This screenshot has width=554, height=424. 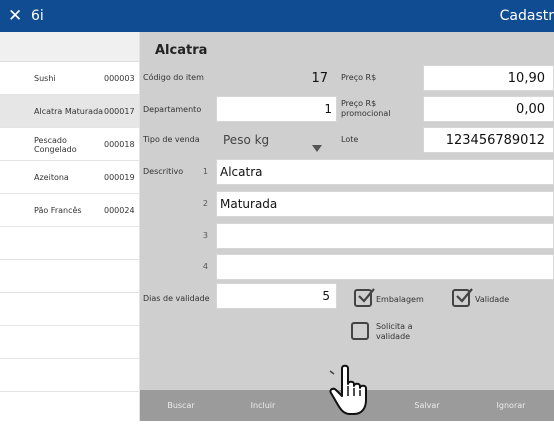 What do you see at coordinates (427, 405) in the screenshot?
I see `salvar-button: Salvar` at bounding box center [427, 405].